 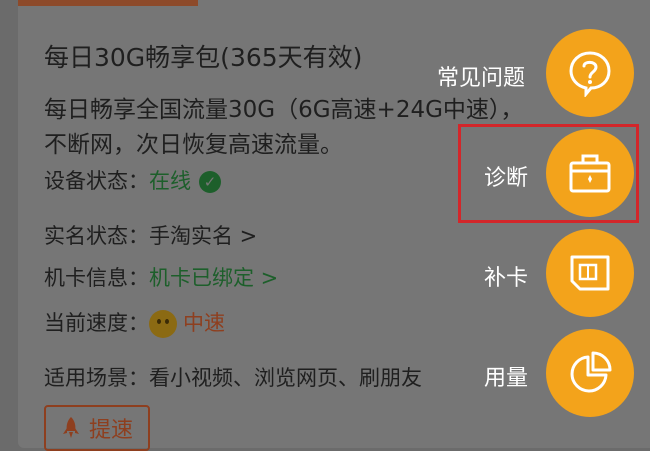 I want to click on device-status-row: 设备状态：在线 ✓, so click(x=132, y=180).